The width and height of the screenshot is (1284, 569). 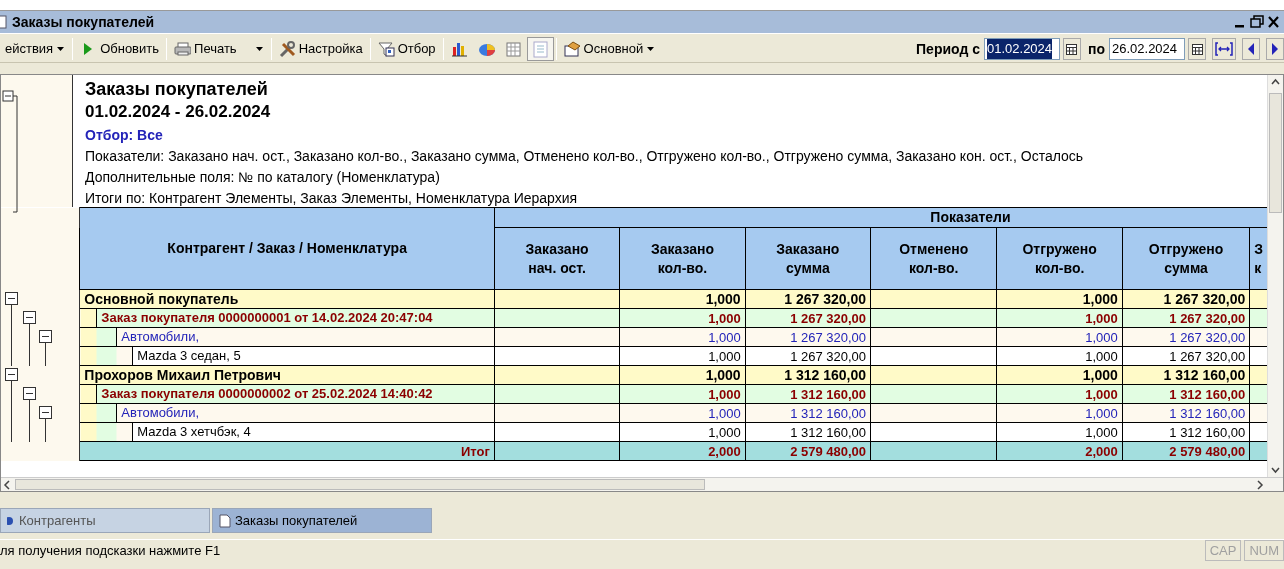 I want to click on settings-button: Настройка, so click(x=320, y=49).